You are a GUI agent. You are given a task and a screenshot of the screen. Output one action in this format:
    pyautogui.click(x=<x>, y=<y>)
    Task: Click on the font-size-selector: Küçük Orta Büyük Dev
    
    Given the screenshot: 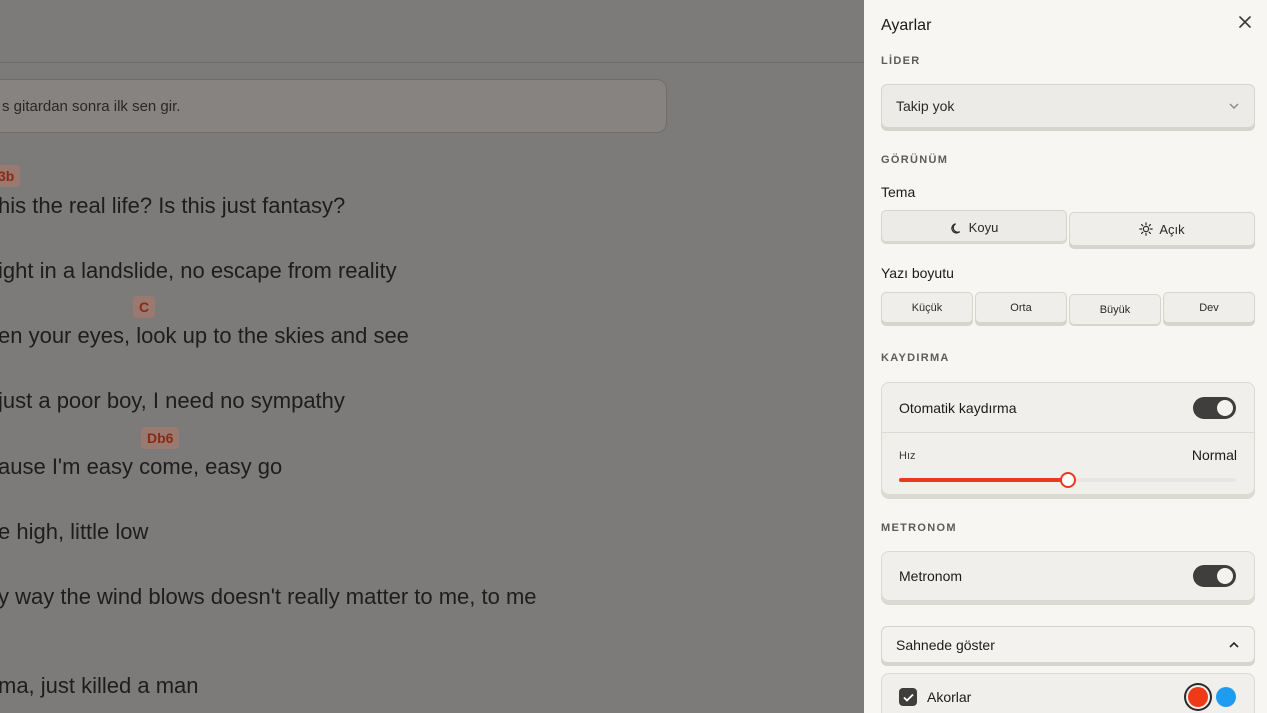 What is the action you would take?
    pyautogui.click(x=1068, y=308)
    